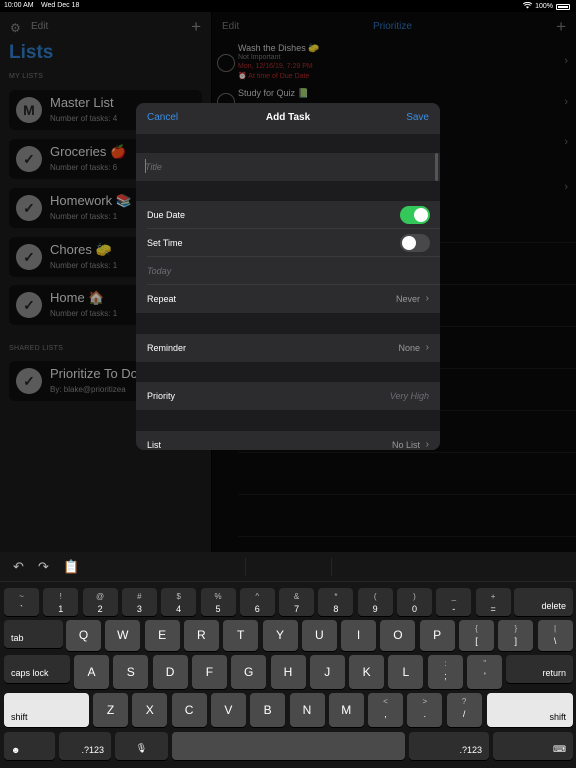  I want to click on reminder-row: Reminder None ›, so click(288, 348).